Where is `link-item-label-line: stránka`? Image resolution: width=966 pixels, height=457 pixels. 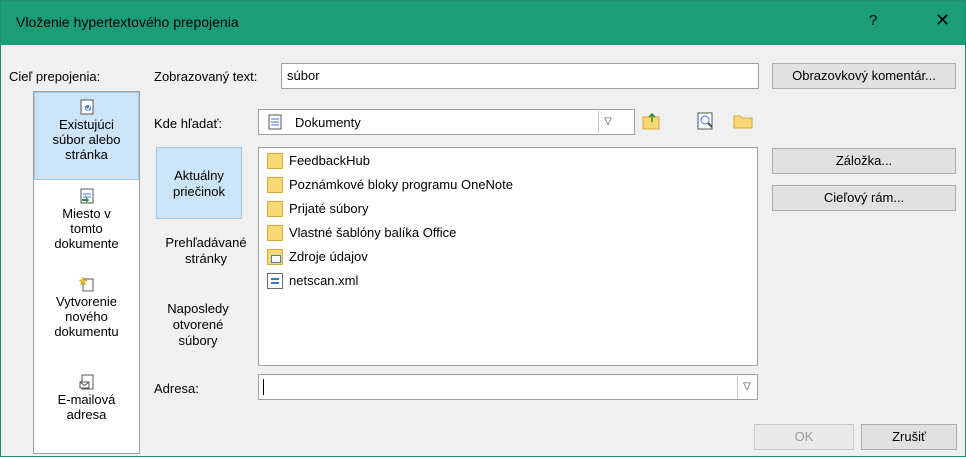 link-item-label-line: stránka is located at coordinates (86, 154).